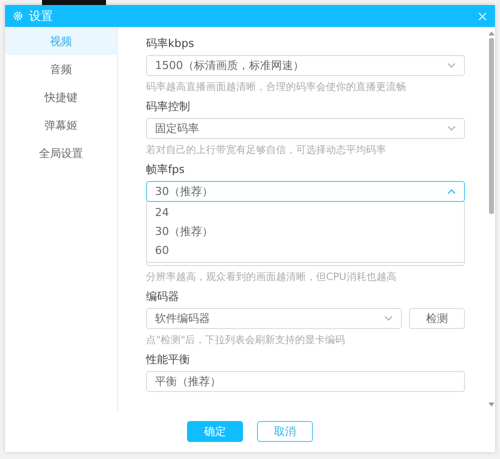 The height and width of the screenshot is (459, 500). What do you see at coordinates (272, 277) in the screenshot?
I see `hint-text: 分辨率越高，观众看到的画面越清晰，但CPU消耗也越高` at bounding box center [272, 277].